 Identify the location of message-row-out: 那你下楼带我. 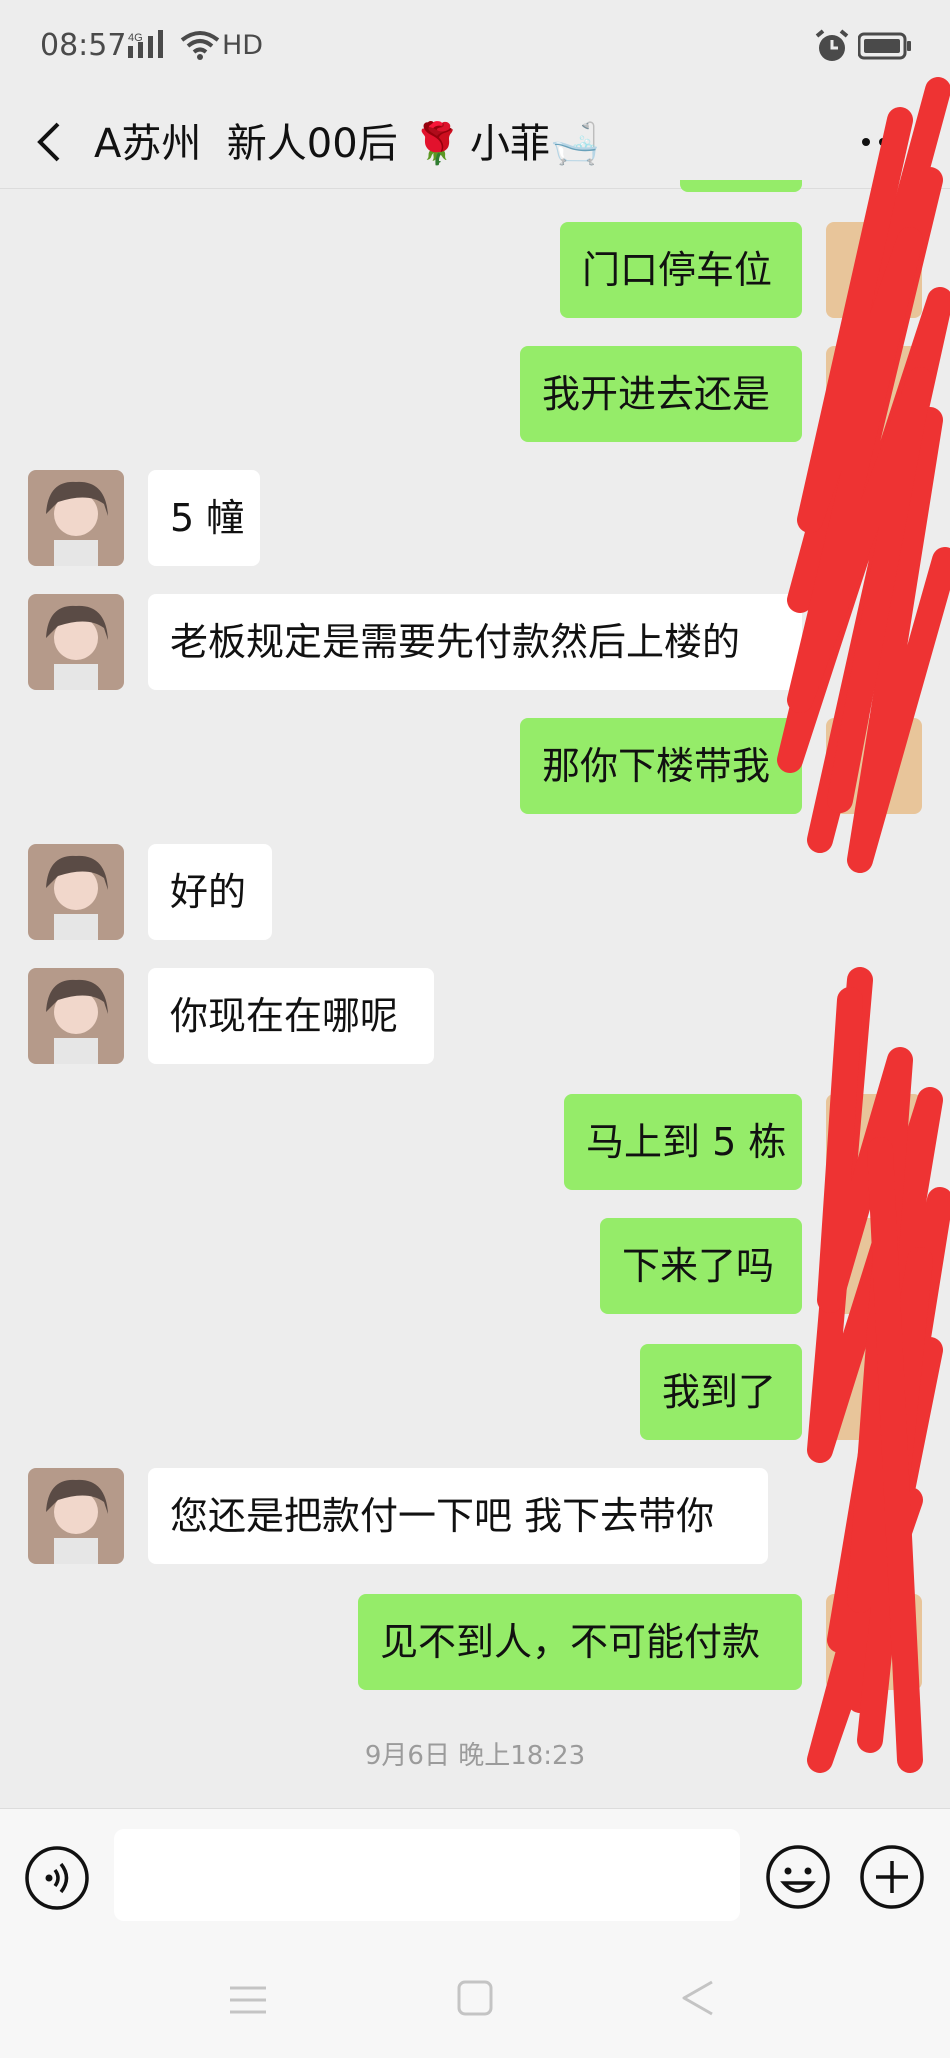
(475, 766).